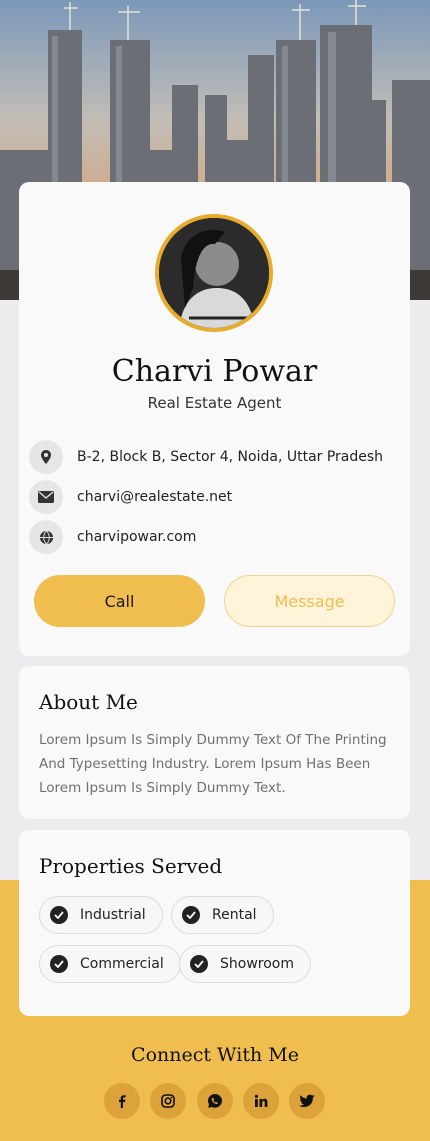  I want to click on property-chip-rental: Rental, so click(222, 915).